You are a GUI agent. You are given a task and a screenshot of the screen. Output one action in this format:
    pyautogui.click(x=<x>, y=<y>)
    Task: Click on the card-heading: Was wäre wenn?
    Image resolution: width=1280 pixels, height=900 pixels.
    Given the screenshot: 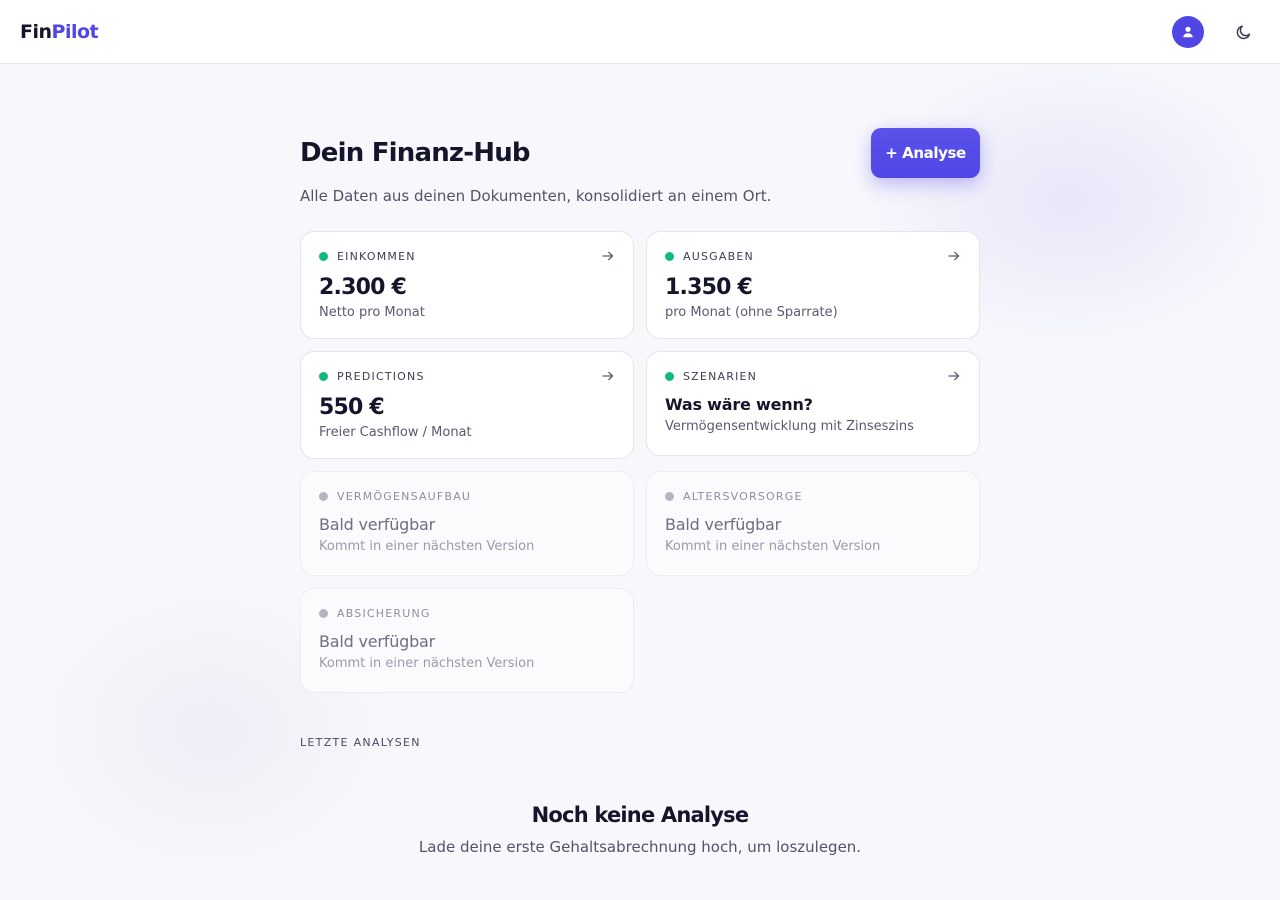 What is the action you would take?
    pyautogui.click(x=739, y=404)
    